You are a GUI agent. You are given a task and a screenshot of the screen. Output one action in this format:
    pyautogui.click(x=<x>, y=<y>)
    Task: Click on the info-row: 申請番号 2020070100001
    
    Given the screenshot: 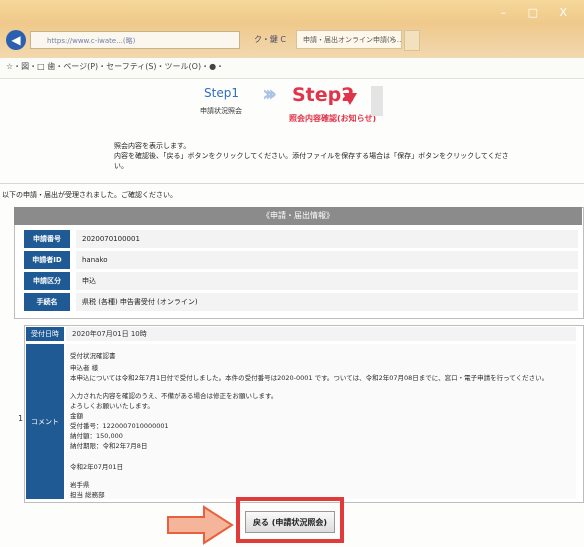 What is the action you would take?
    pyautogui.click(x=302, y=239)
    